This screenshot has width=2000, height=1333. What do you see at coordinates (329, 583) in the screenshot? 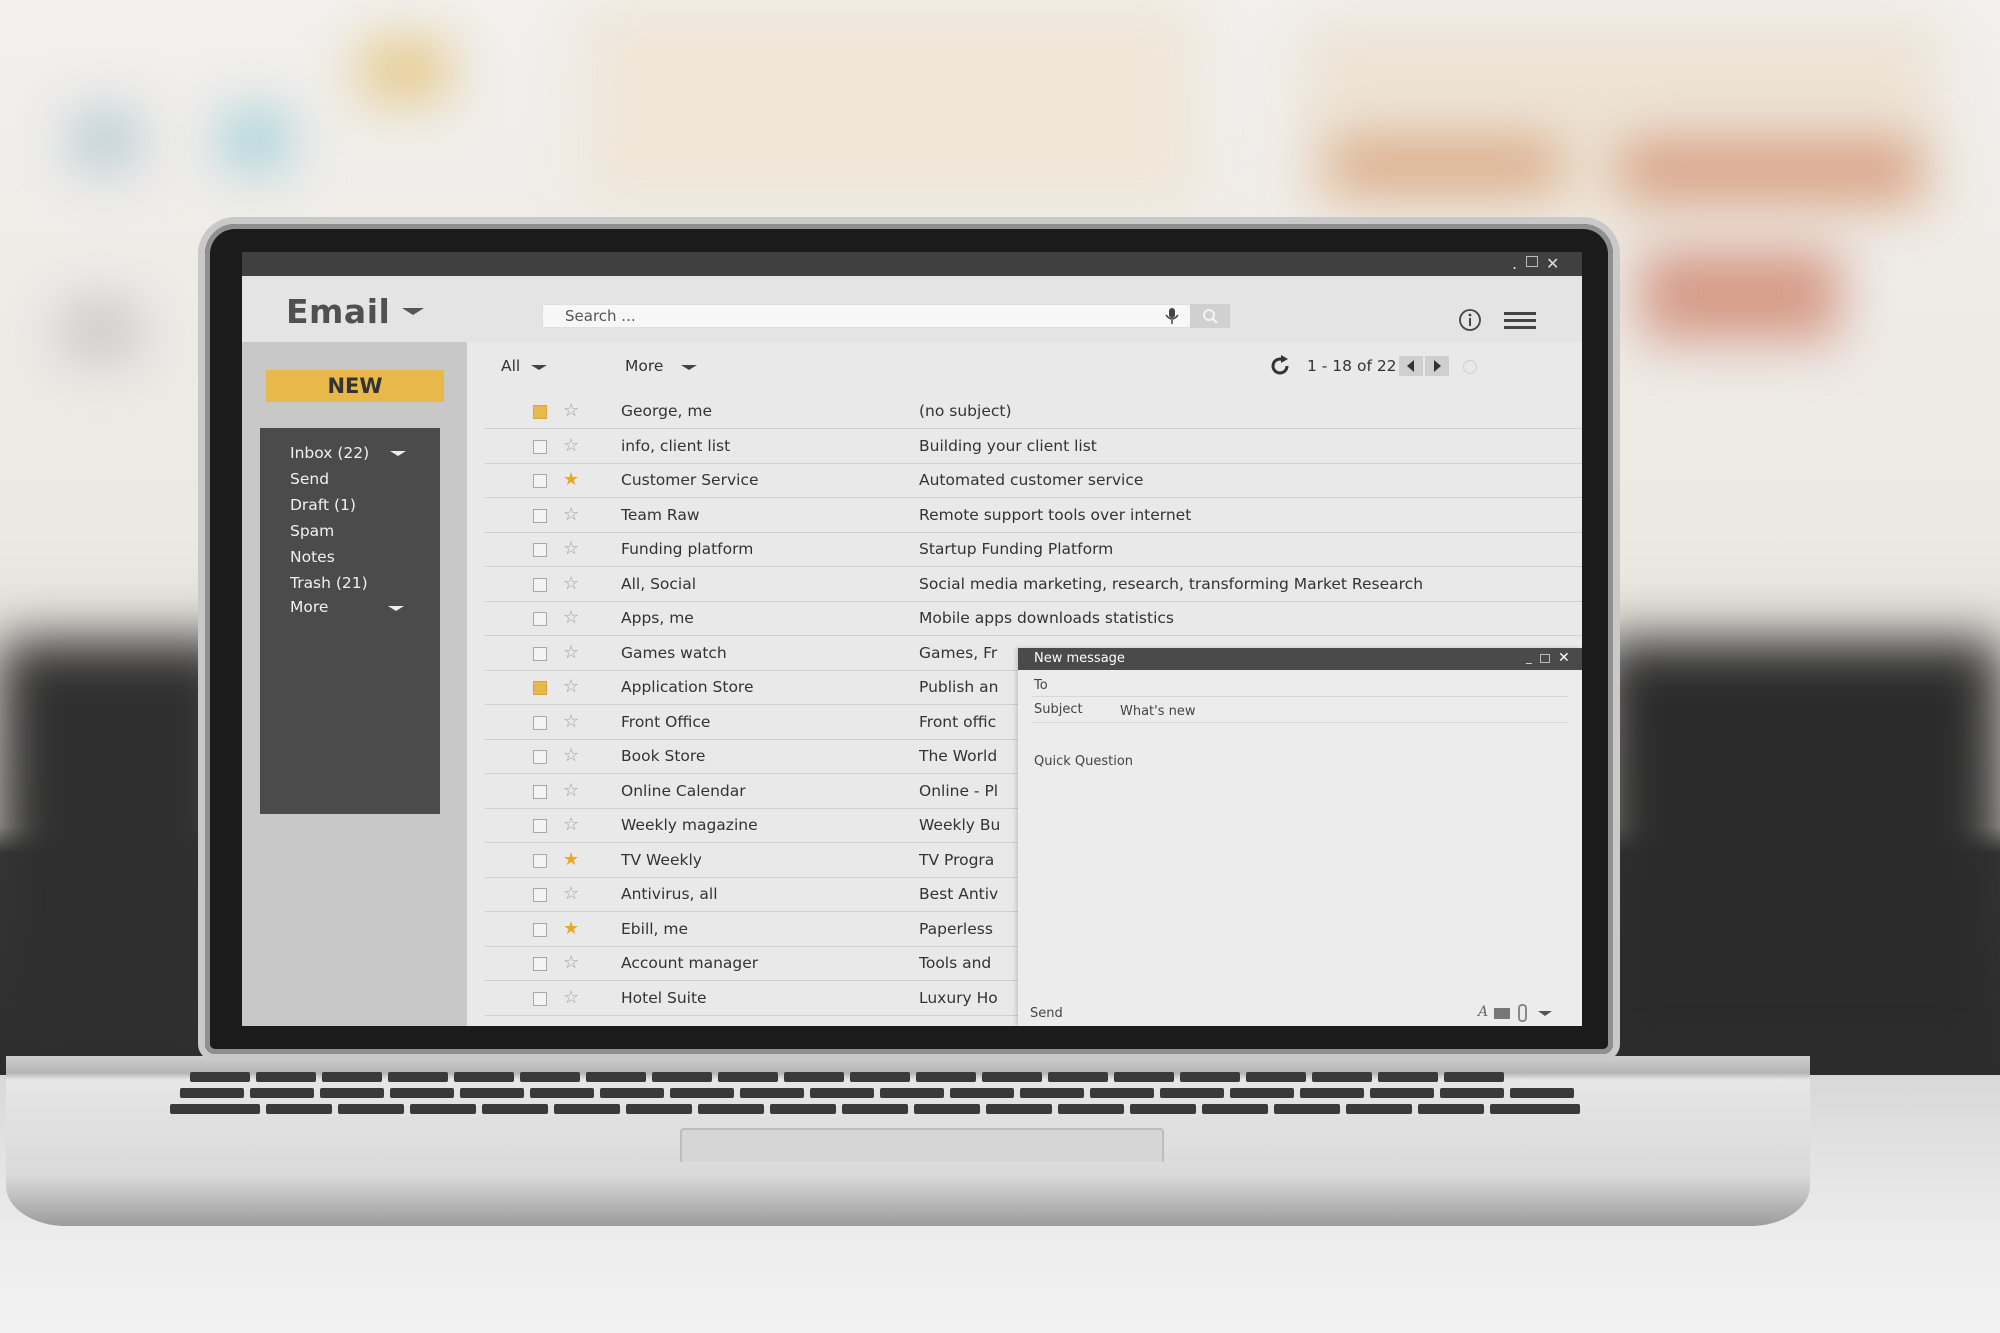
I see `folder-trash: Trash (21)` at bounding box center [329, 583].